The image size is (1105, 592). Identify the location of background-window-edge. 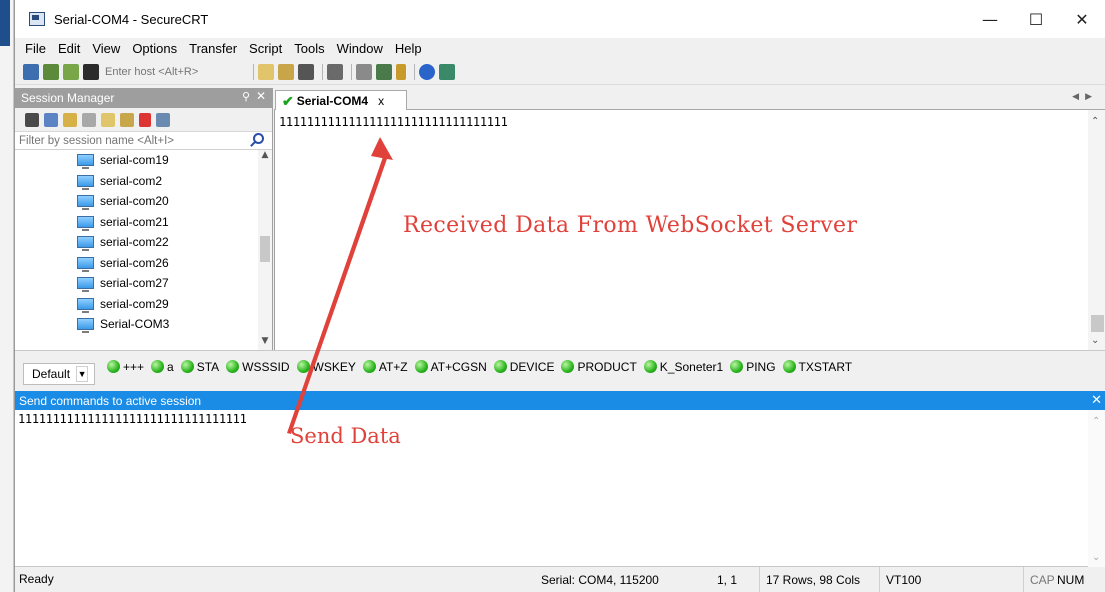
(7, 296).